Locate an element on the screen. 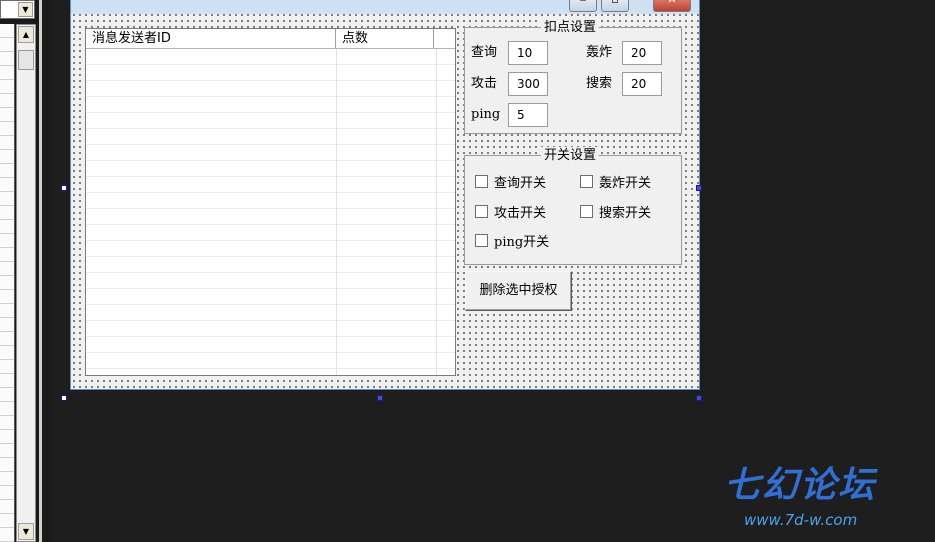 This screenshot has width=935, height=542. bomb-switch-checkbox: 轰炸开关 is located at coordinates (615, 184).